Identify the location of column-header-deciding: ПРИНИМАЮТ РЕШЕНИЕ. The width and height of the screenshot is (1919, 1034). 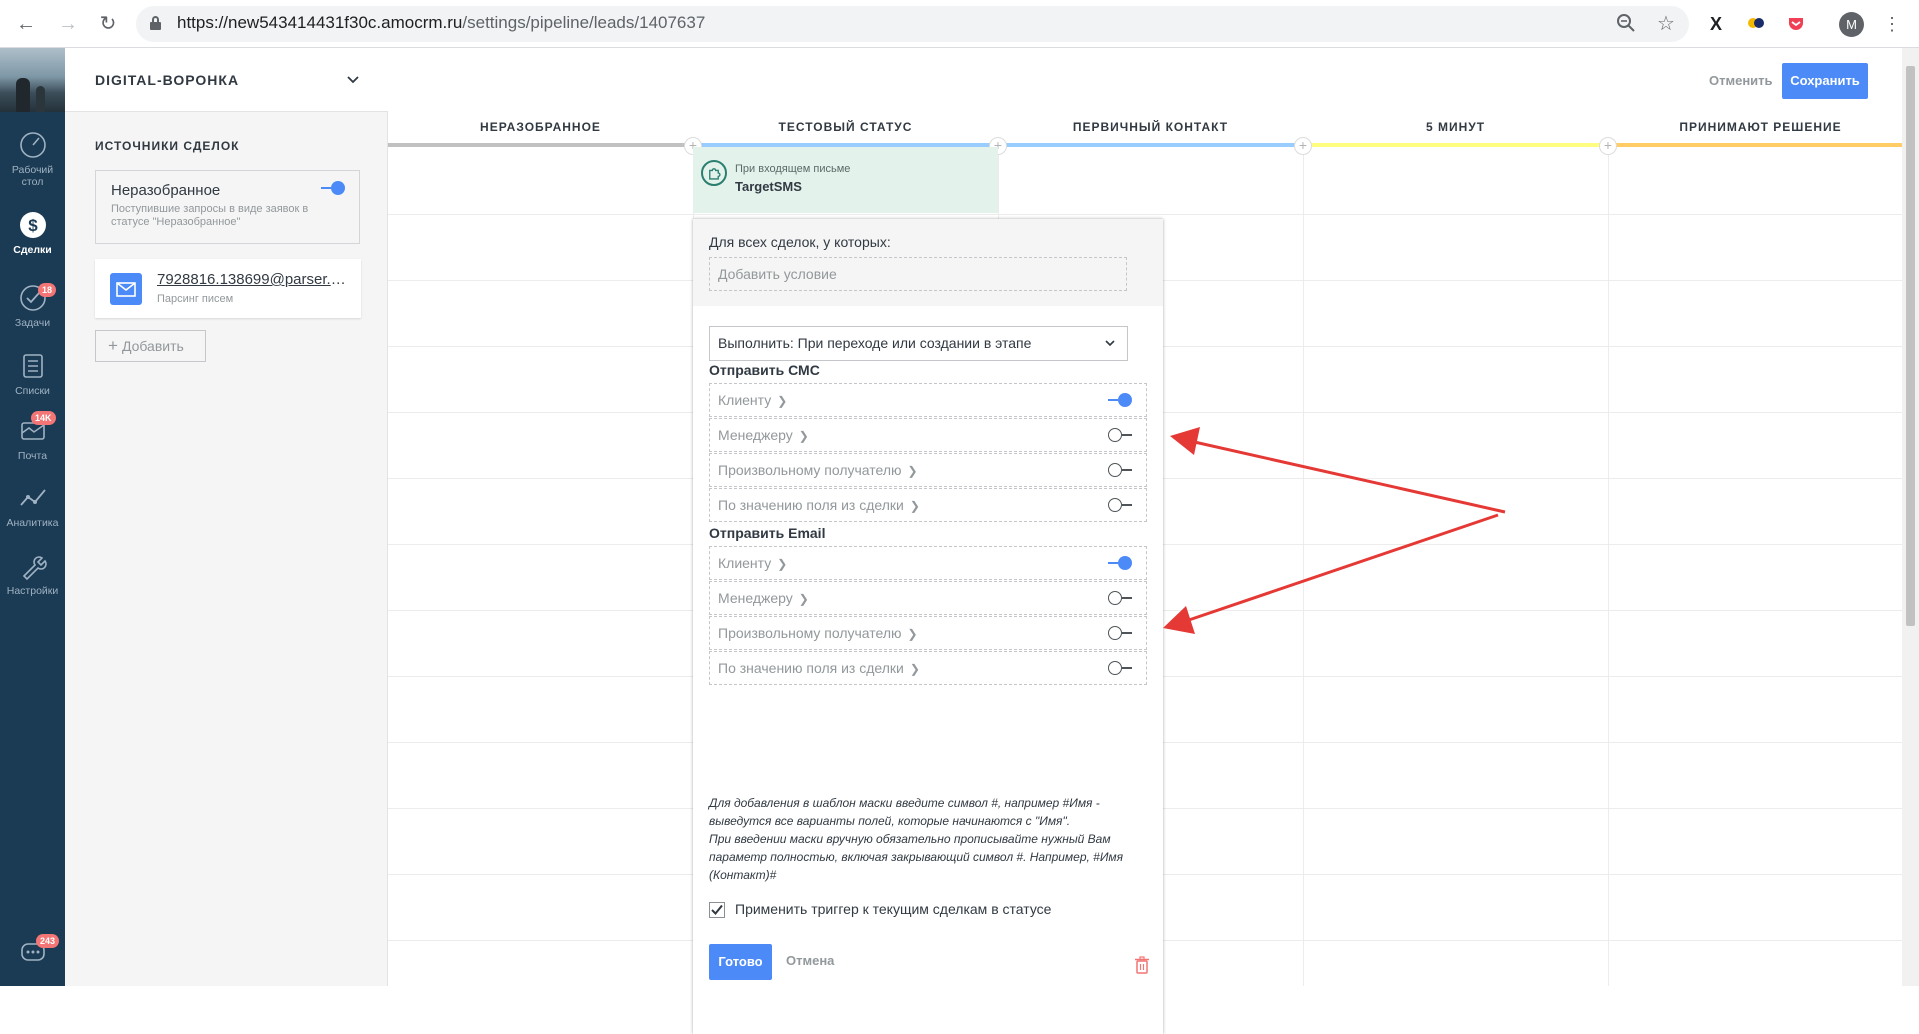
(1760, 127).